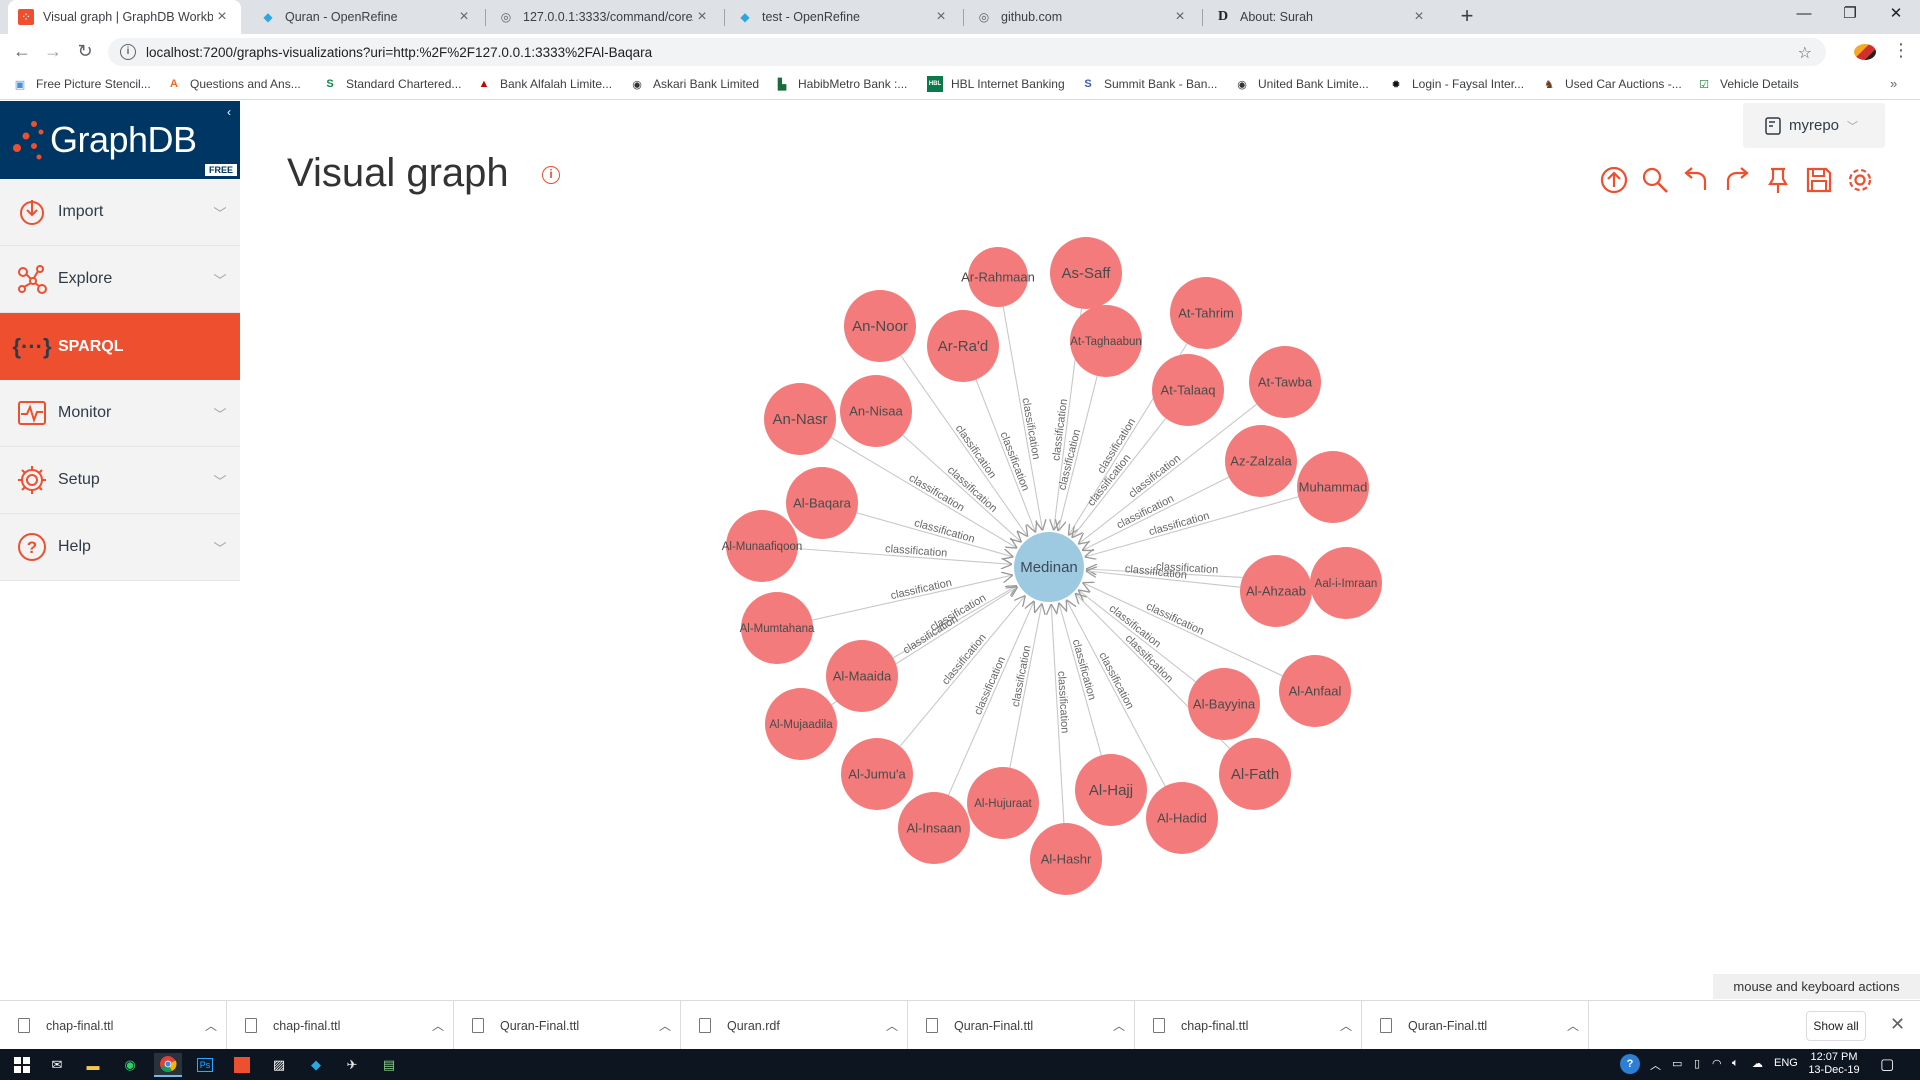  I want to click on sidebar-item-help: ? Help ﹀, so click(120, 547).